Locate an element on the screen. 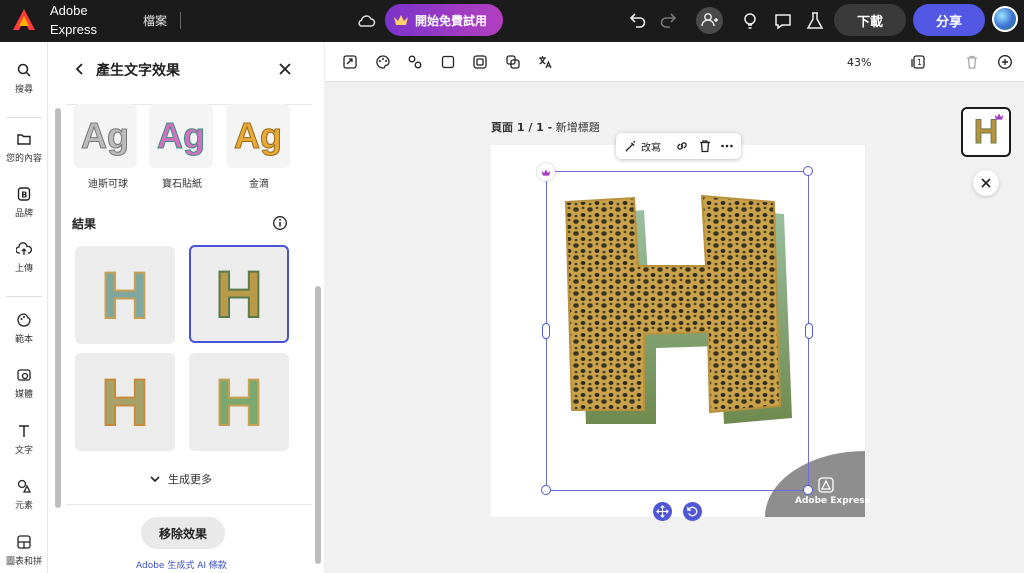 This screenshot has height=573, width=1024. result-card-selected: H is located at coordinates (239, 294).